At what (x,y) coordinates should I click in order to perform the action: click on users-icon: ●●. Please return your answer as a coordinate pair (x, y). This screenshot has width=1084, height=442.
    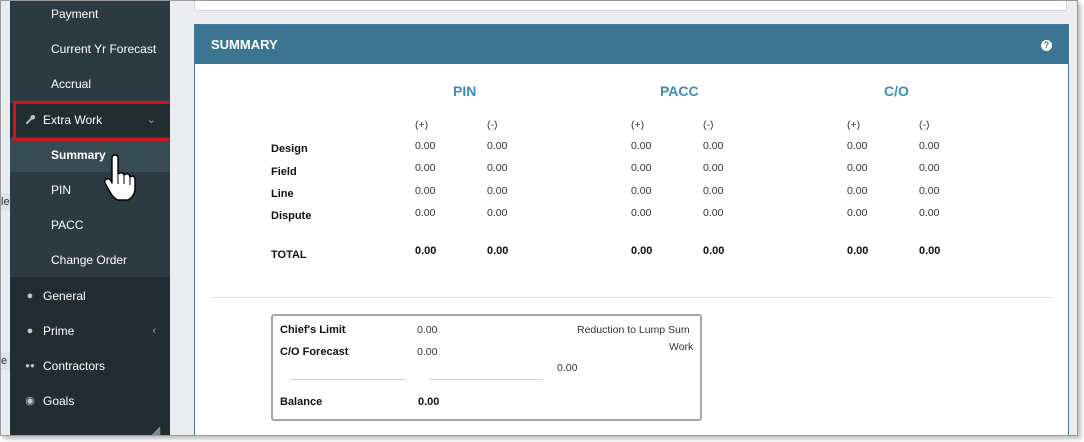
    Looking at the image, I should click on (30, 365).